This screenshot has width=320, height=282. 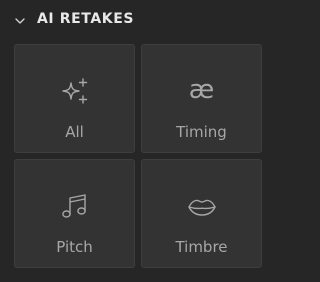 I want to click on retake-pitch-button: Pitch, so click(x=74, y=213).